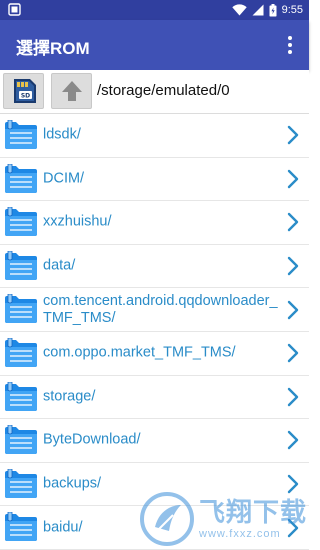  I want to click on folder-name: xxzhuishu/, so click(77, 221).